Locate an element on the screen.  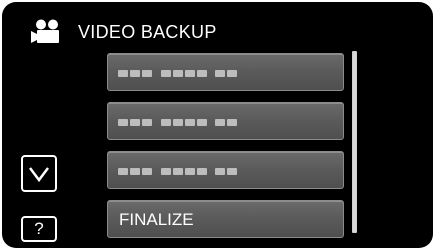
chevron-down-icon is located at coordinates (39, 175).